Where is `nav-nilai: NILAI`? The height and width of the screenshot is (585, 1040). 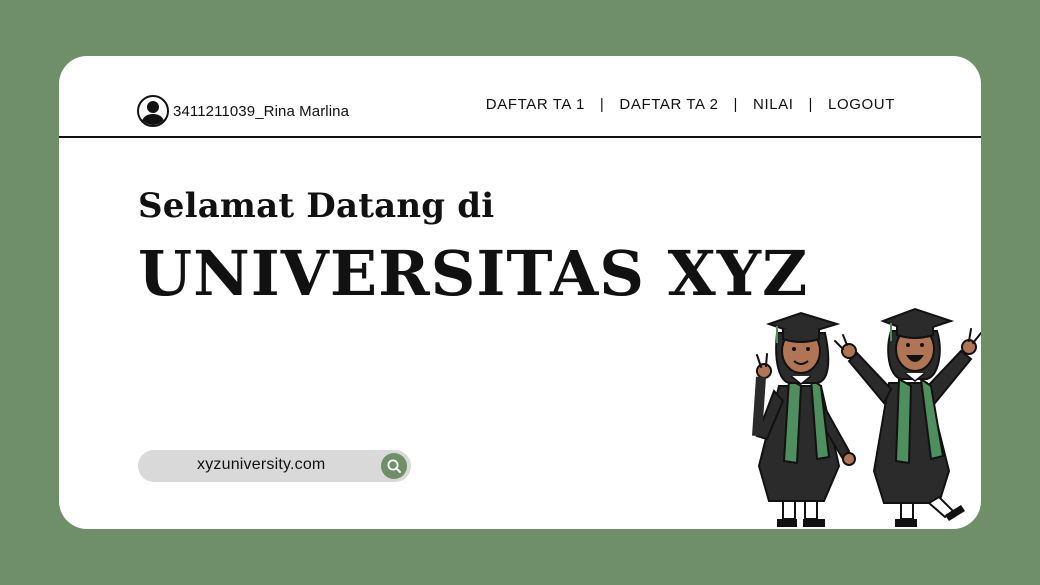 nav-nilai: NILAI is located at coordinates (773, 104).